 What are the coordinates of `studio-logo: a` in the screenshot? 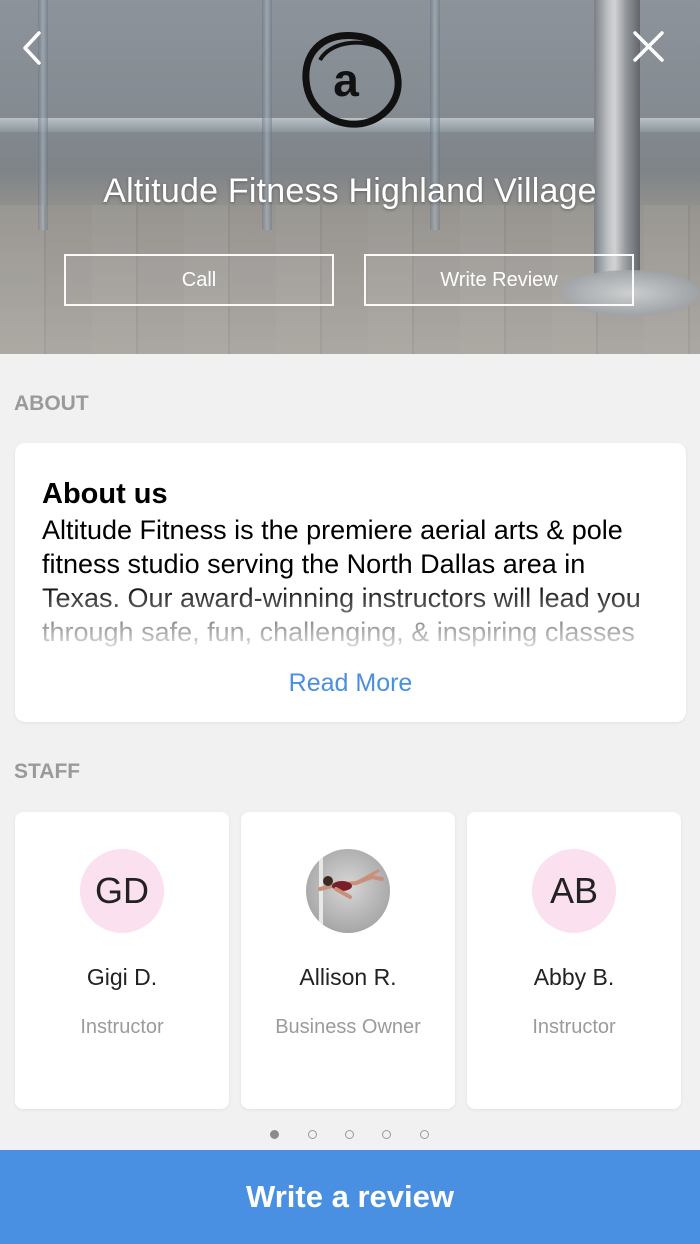 It's located at (352, 79).